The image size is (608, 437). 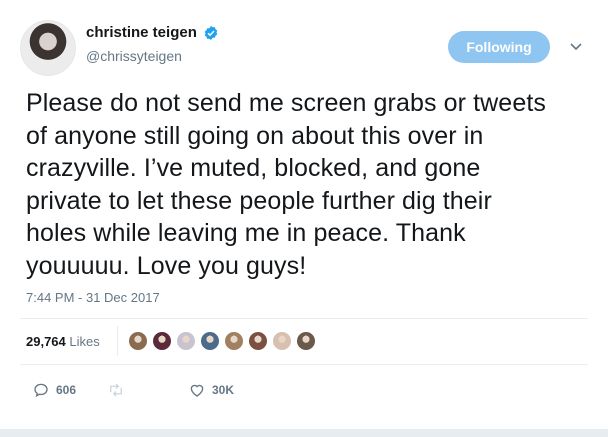 What do you see at coordinates (304, 364) in the screenshot?
I see `stats-divider-bottom` at bounding box center [304, 364].